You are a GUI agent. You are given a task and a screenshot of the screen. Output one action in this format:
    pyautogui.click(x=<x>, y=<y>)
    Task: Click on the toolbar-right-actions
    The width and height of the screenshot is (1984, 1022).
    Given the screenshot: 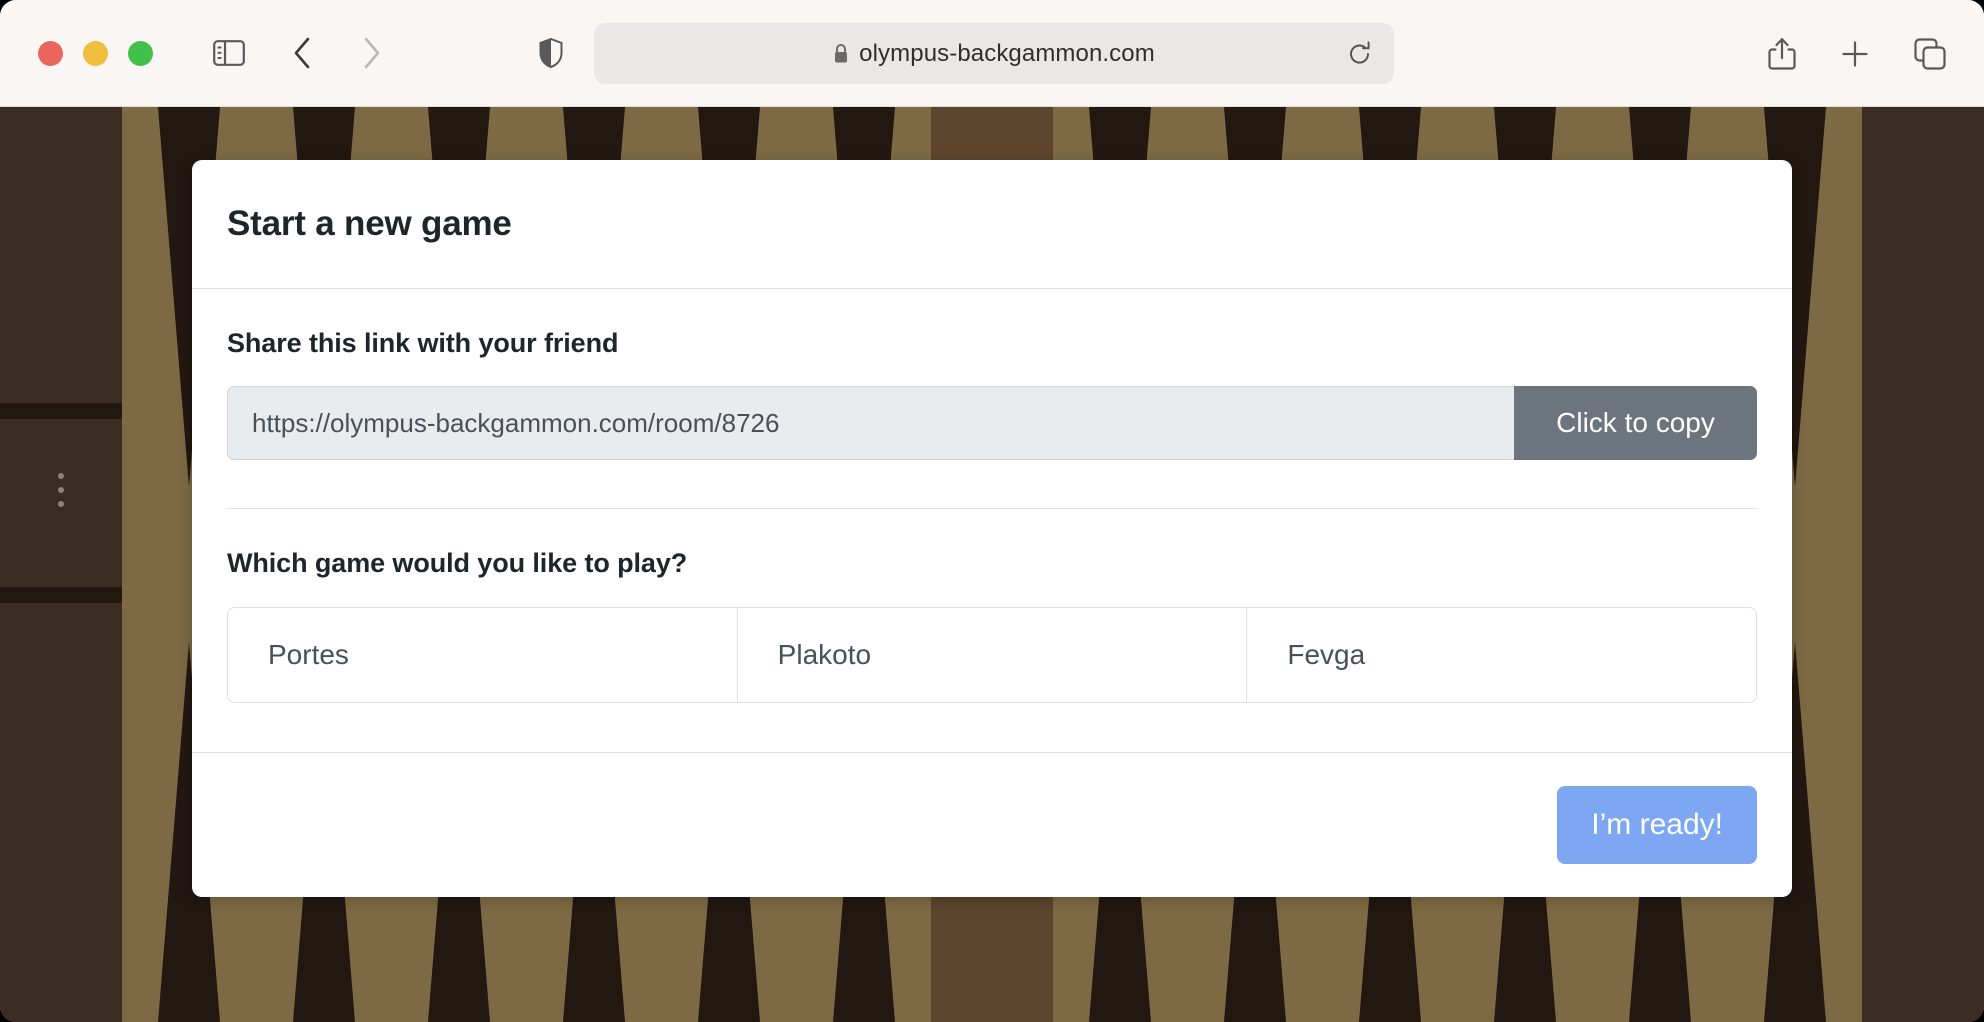 What is the action you would take?
    pyautogui.click(x=1857, y=53)
    